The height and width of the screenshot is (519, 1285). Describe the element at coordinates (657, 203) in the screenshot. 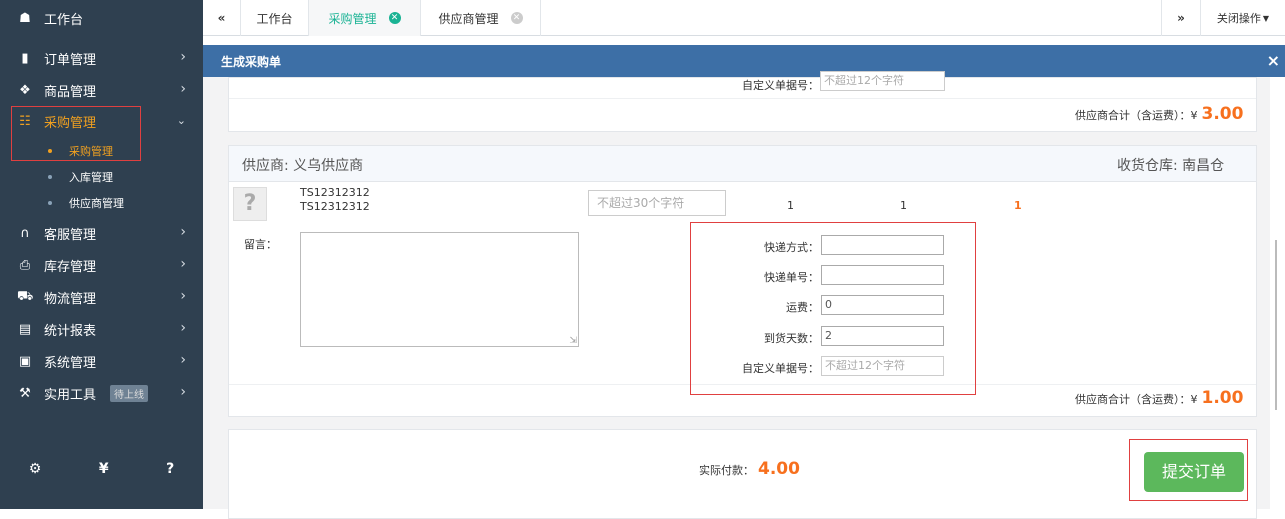

I see `remark-input: 不超过30个字符` at that location.